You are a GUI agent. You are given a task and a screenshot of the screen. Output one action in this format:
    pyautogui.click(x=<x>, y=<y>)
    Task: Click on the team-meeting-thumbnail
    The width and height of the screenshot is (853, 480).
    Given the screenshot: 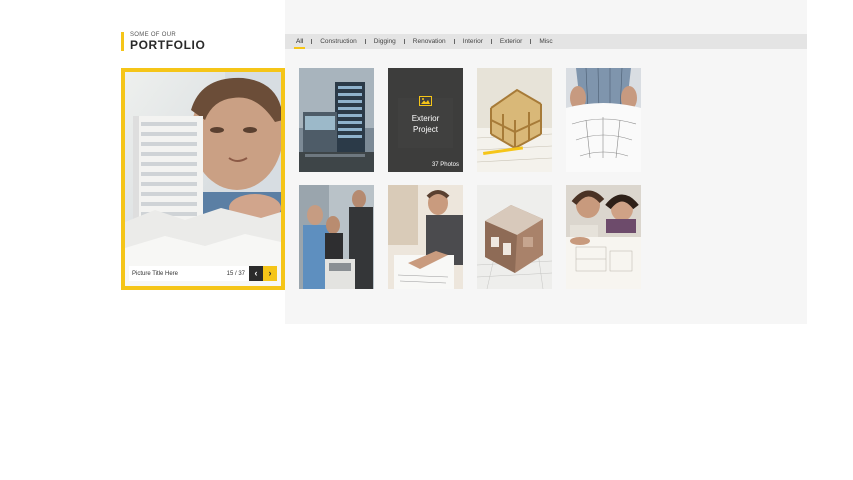 What is the action you would take?
    pyautogui.click(x=336, y=237)
    